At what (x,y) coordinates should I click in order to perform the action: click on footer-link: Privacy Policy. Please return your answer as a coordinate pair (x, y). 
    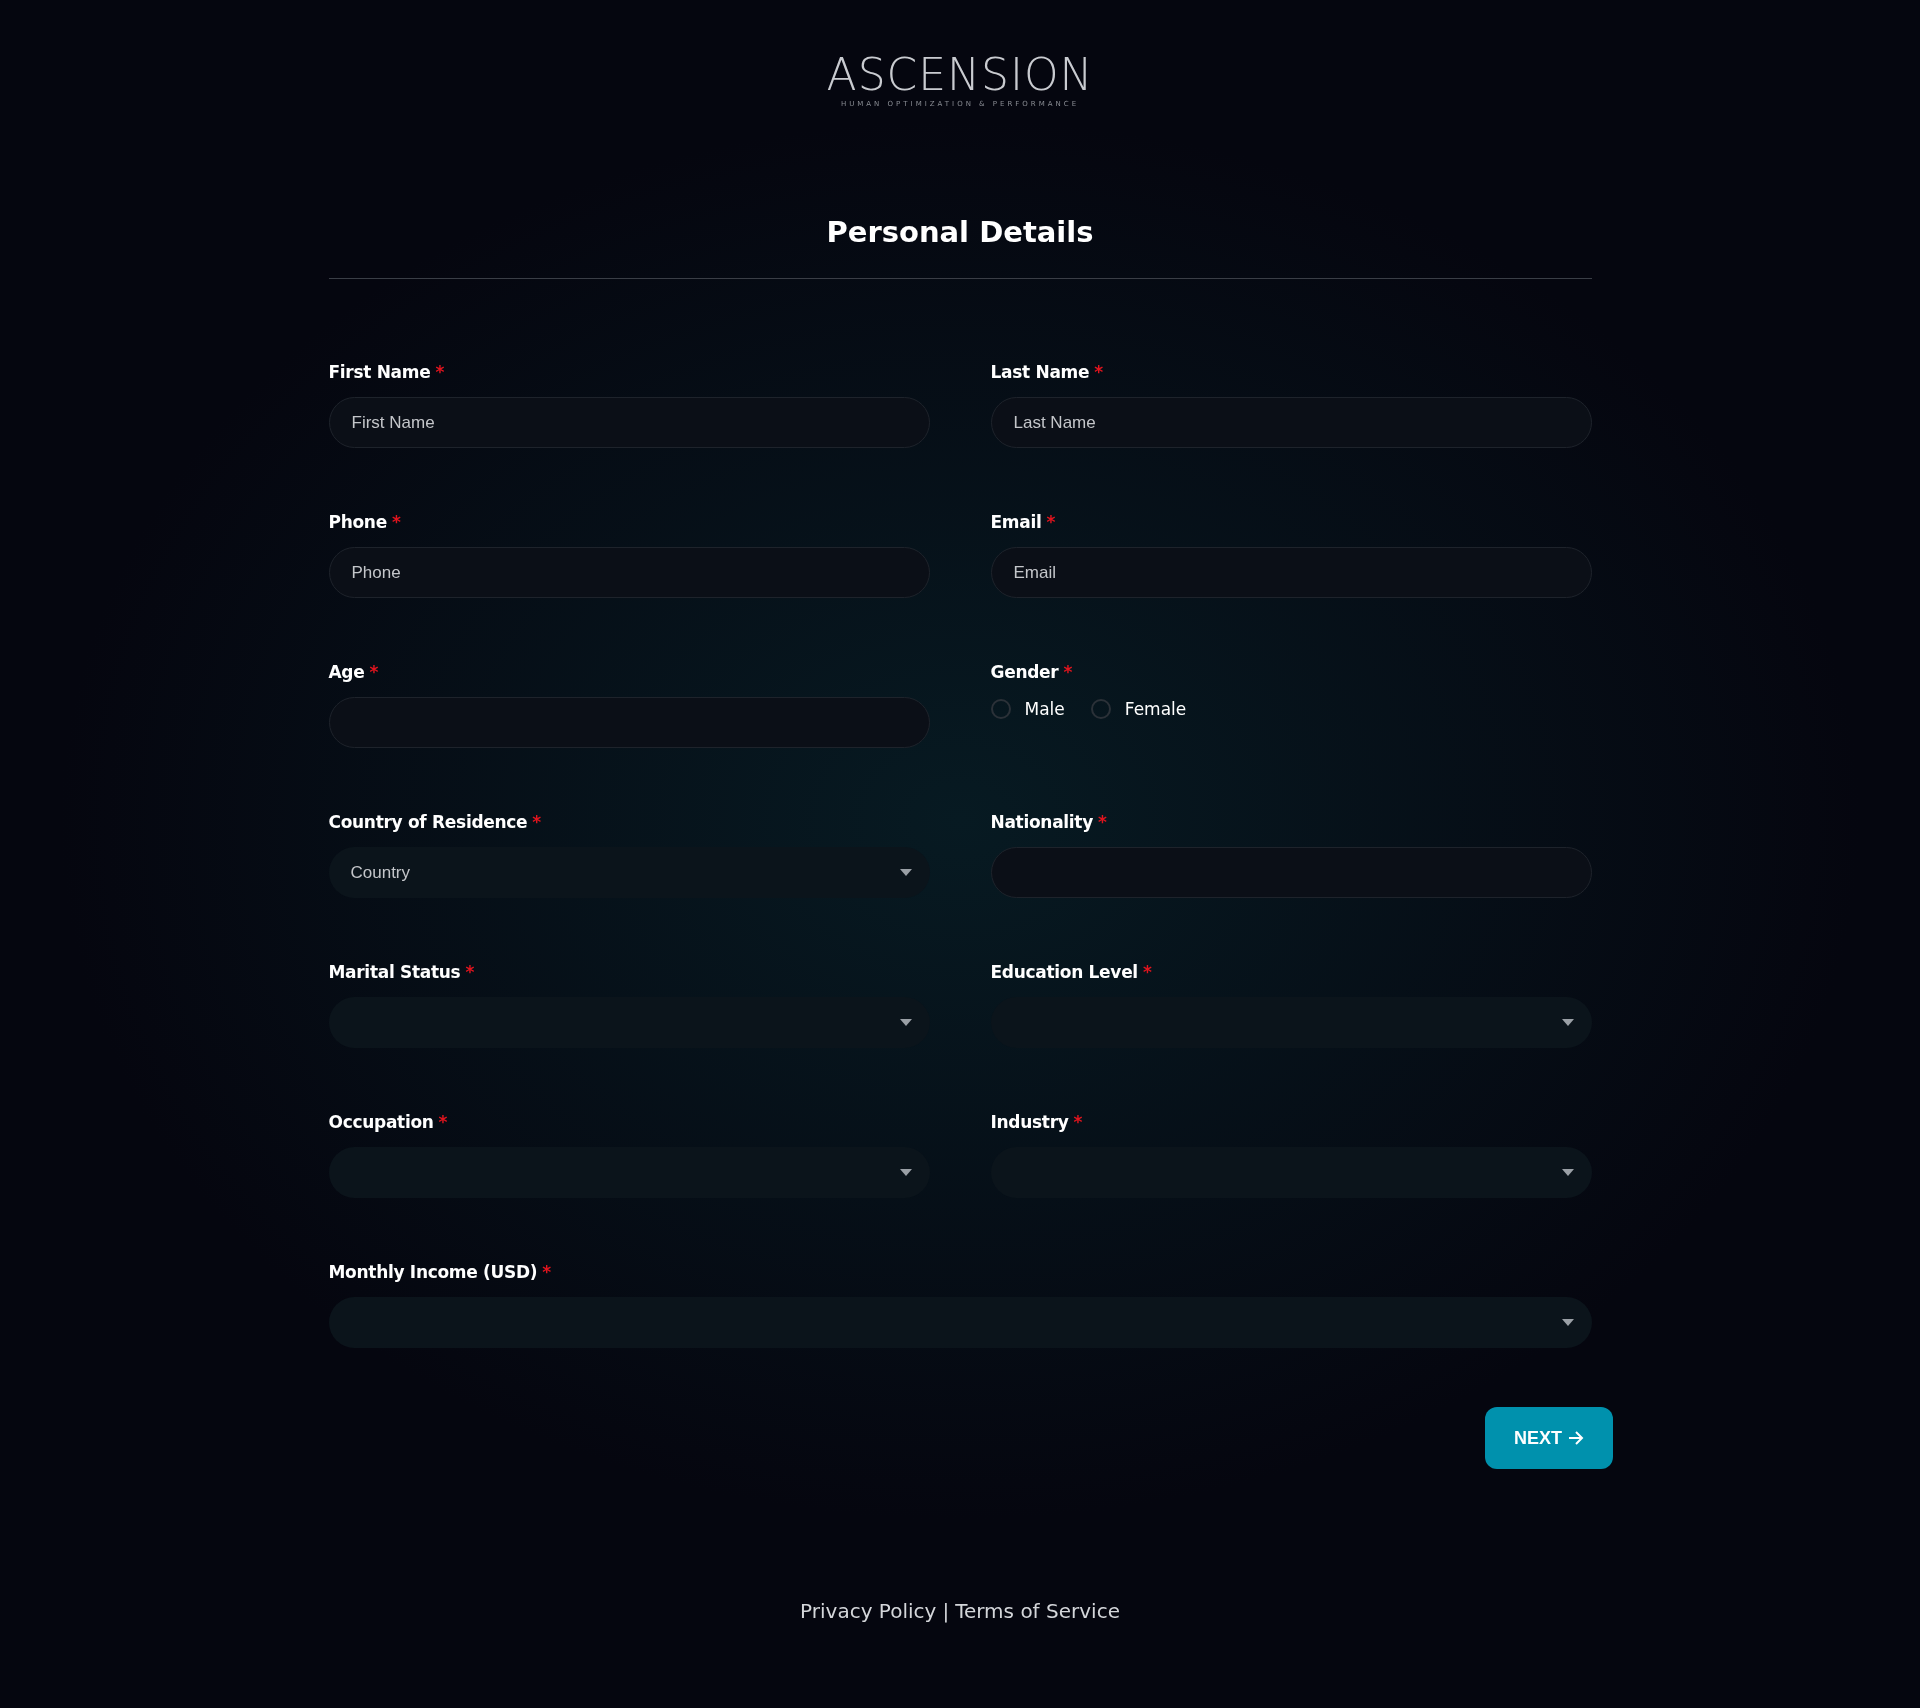
    Looking at the image, I should click on (868, 1611).